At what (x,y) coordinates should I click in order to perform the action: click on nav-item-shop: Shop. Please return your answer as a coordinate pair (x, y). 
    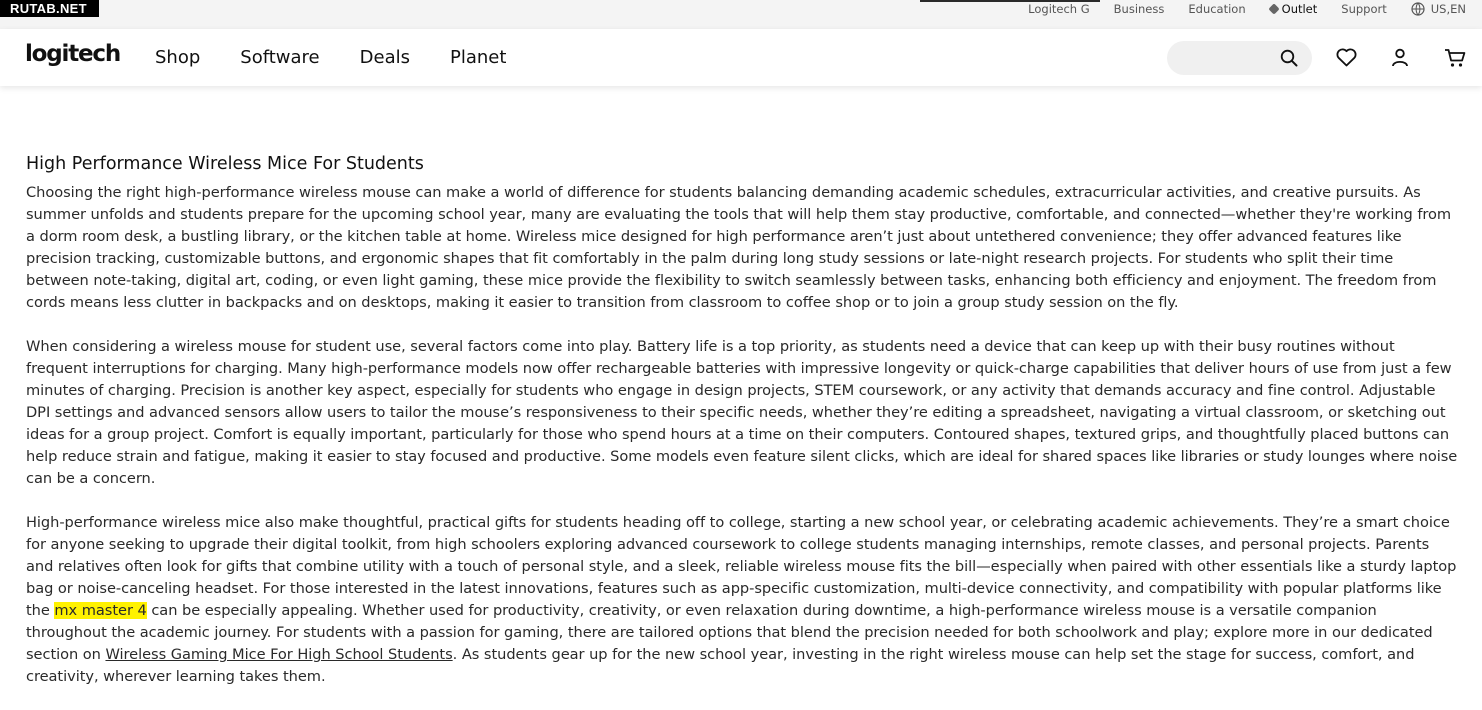
    Looking at the image, I should click on (177, 57).